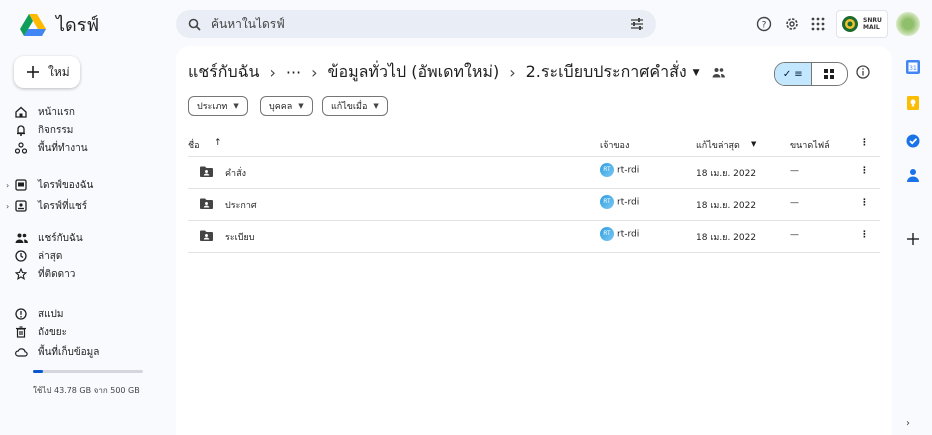 The height and width of the screenshot is (435, 932). What do you see at coordinates (830, 74) in the screenshot?
I see `grid-view-button` at bounding box center [830, 74].